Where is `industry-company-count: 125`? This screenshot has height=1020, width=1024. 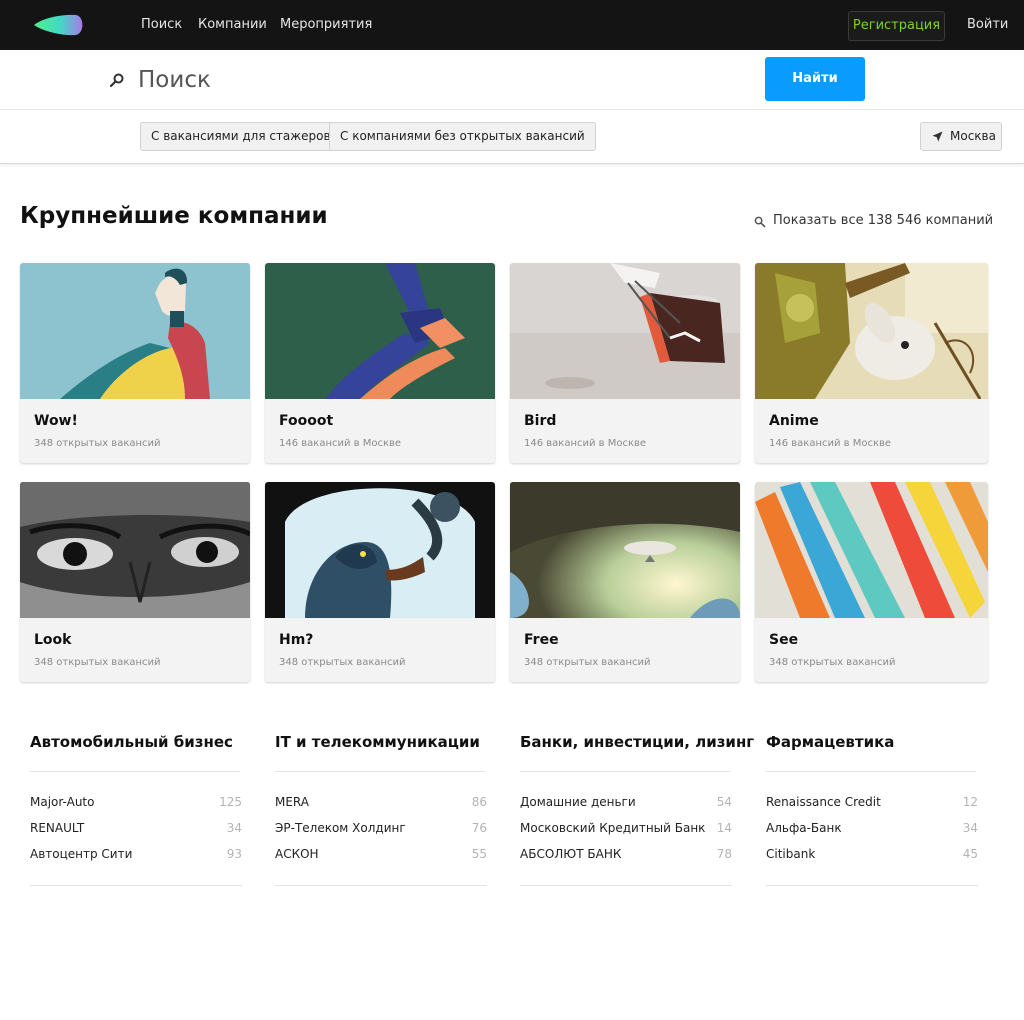
industry-company-count: 125 is located at coordinates (230, 802).